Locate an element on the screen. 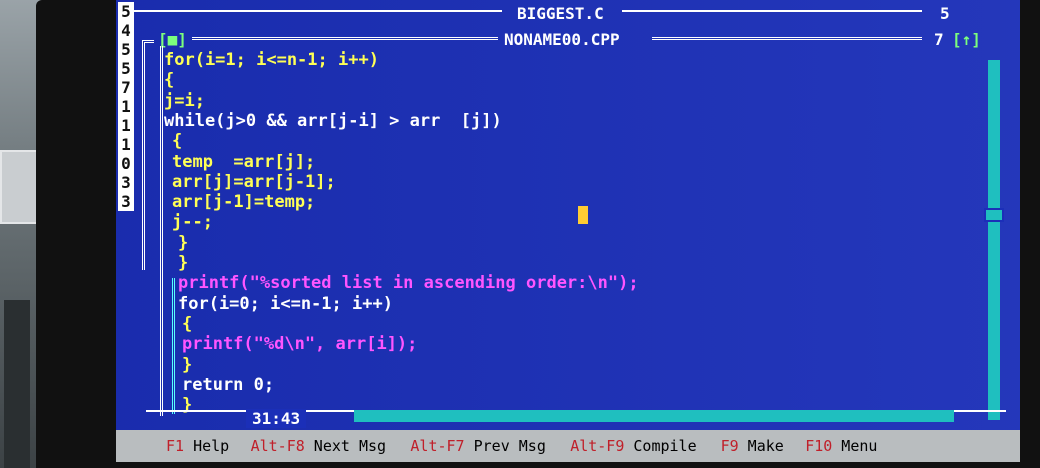  front-frame-line-left is located at coordinates (345, 38).